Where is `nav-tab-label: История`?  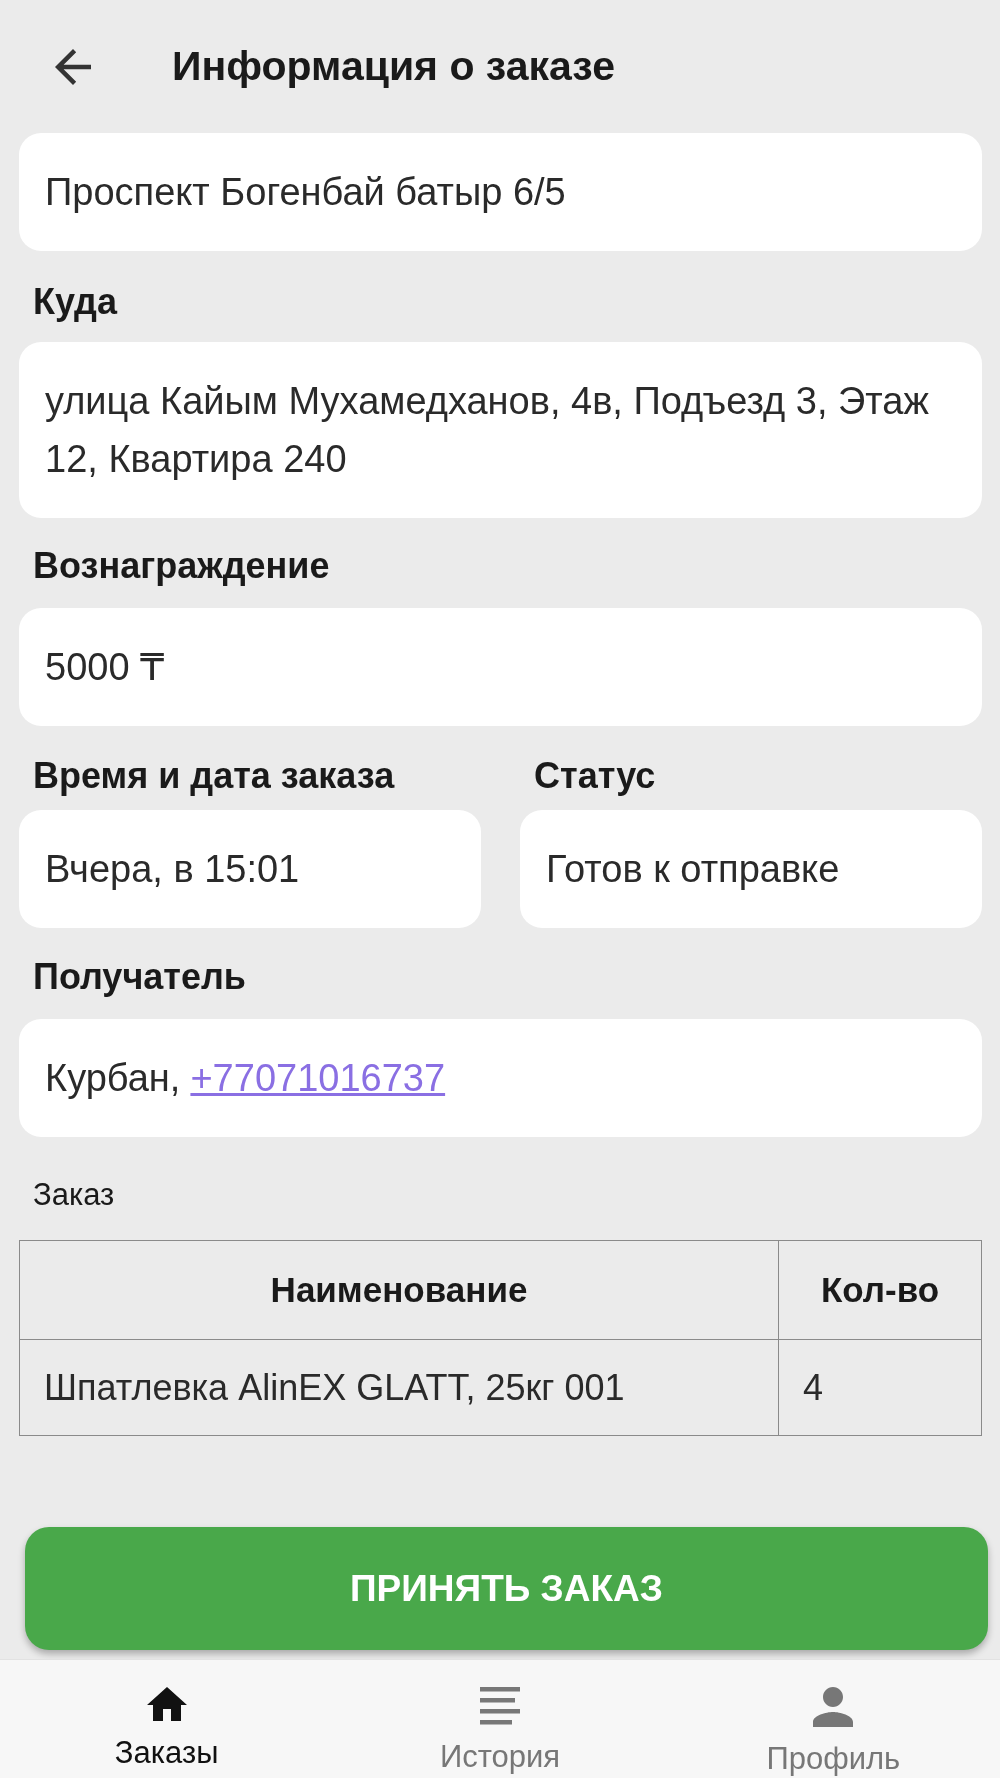
nav-tab-label: История is located at coordinates (500, 1757).